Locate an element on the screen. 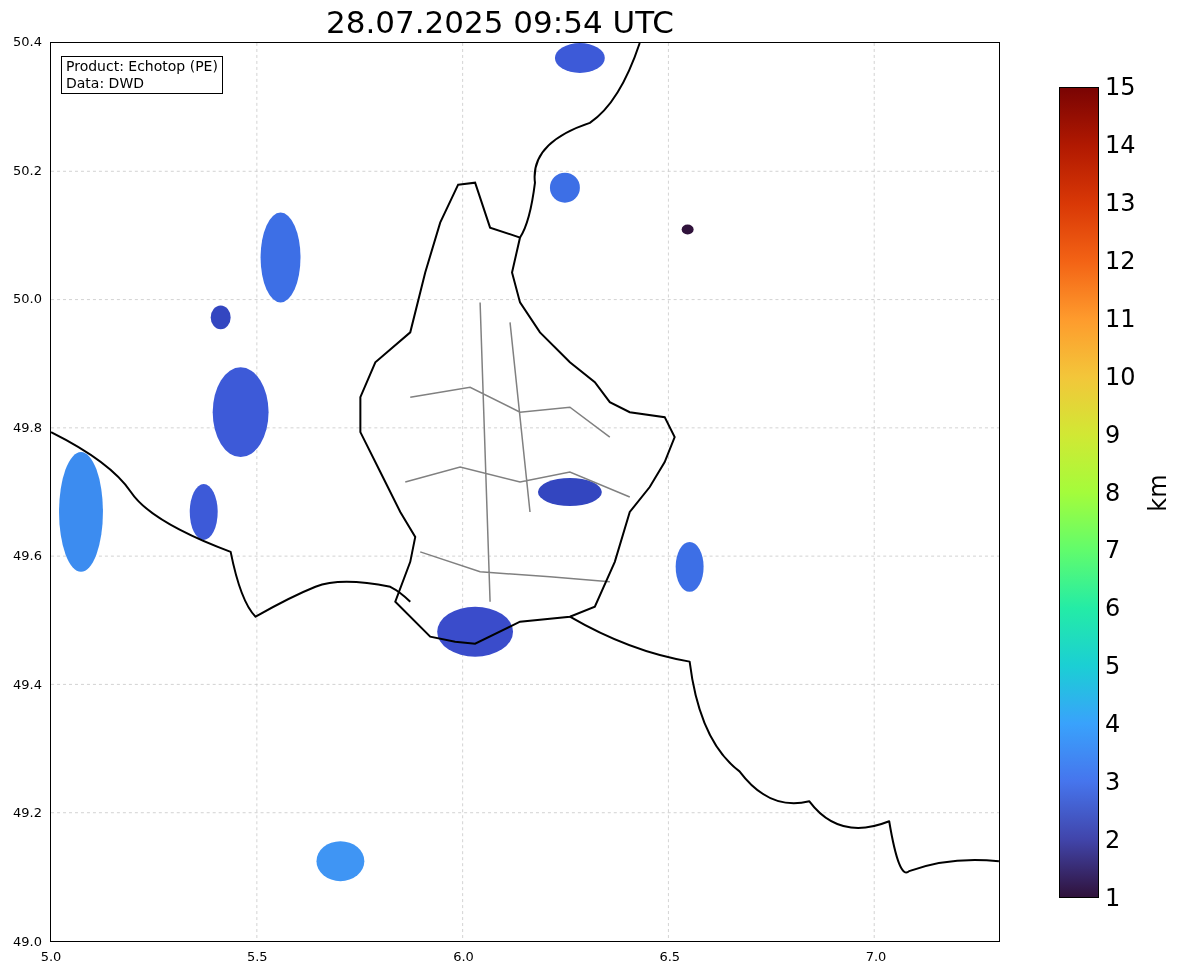  colorbar-tick-label: 4 is located at coordinates (1113, 724).